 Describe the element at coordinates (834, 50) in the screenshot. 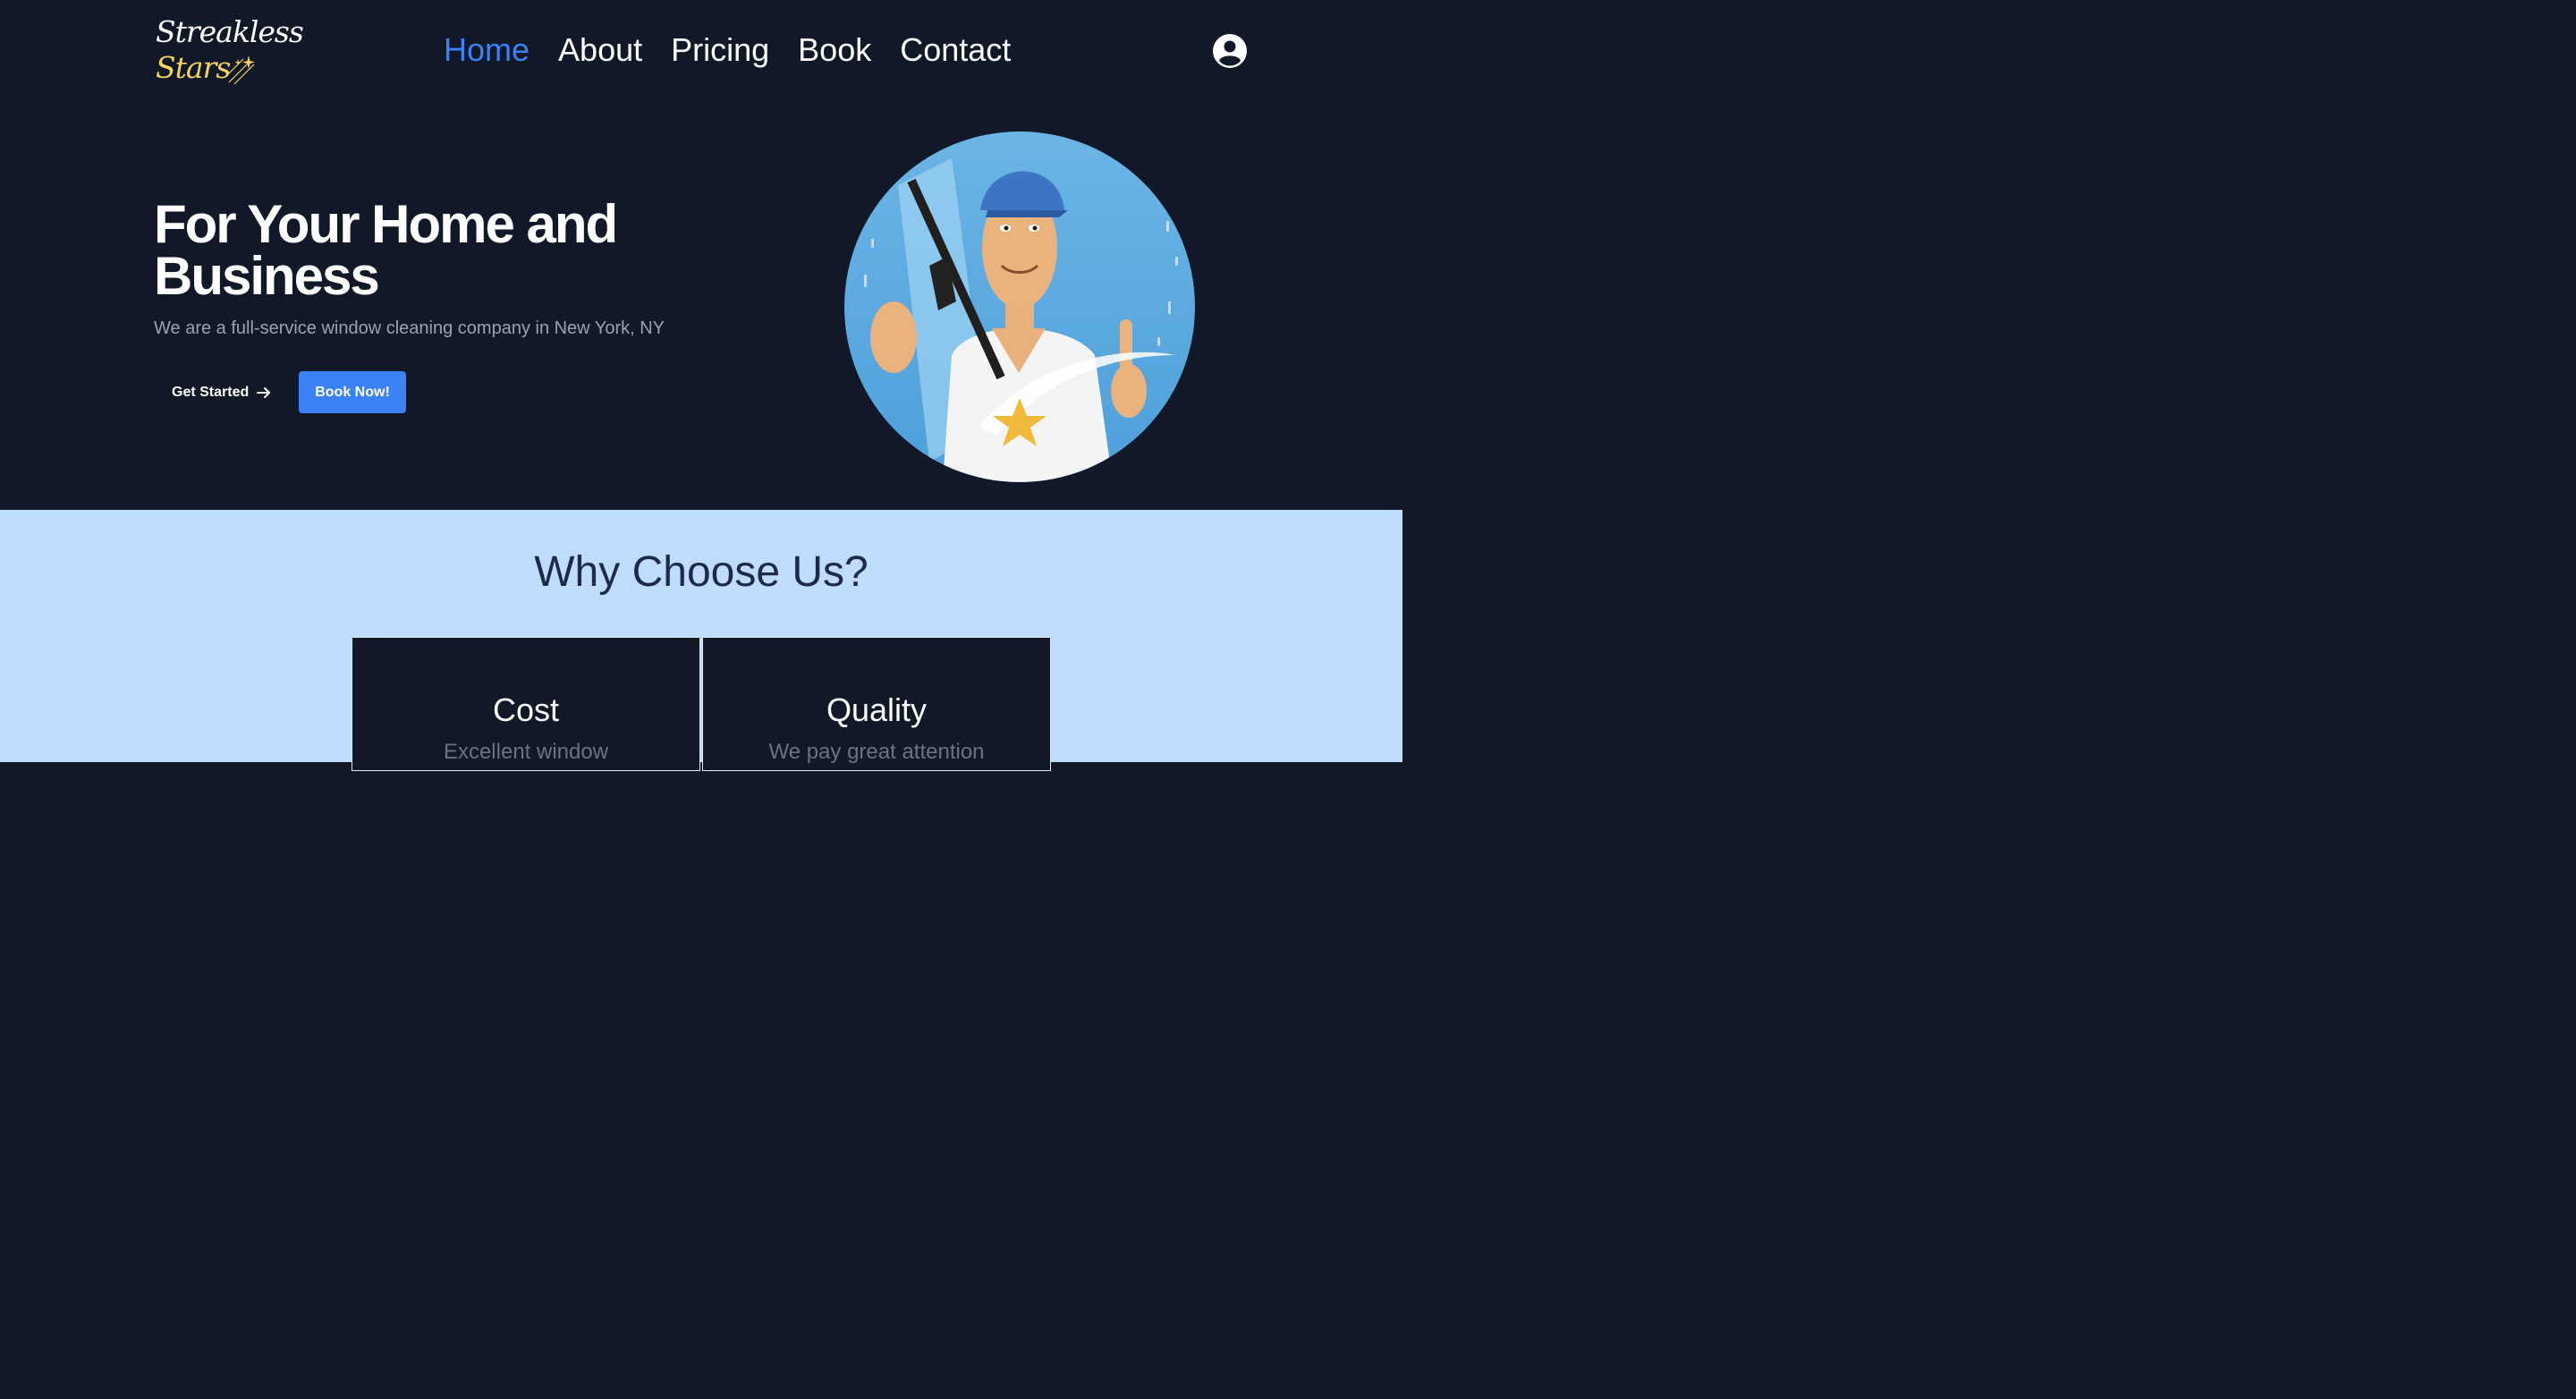

I see `nav-item-book: Book` at that location.